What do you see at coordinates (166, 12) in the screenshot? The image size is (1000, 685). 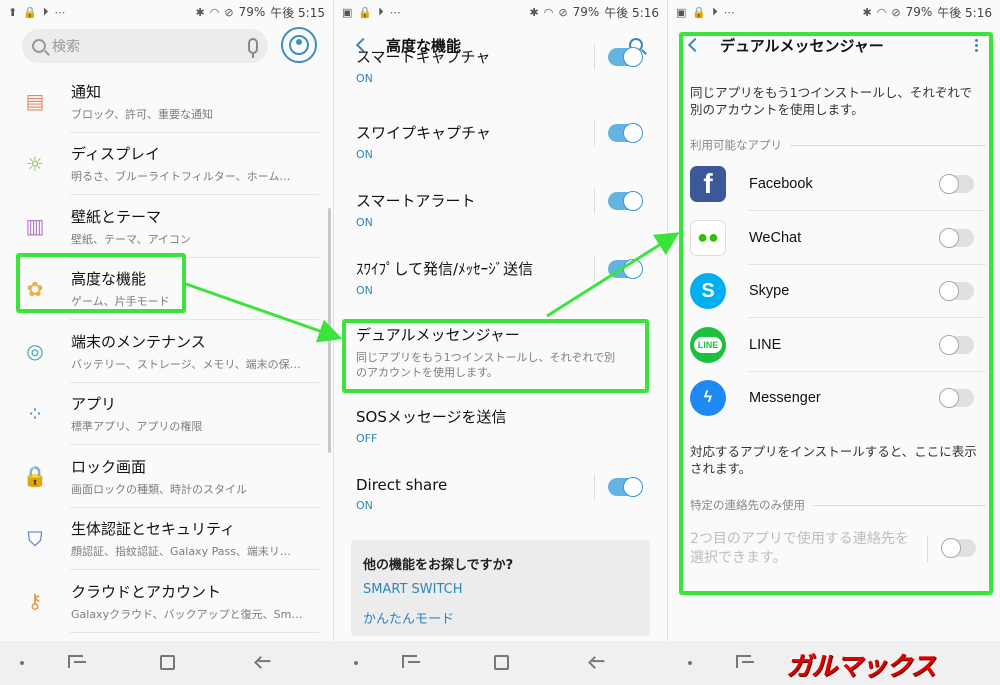 I see `status-bar: ⬆ 🔒 ⏵ ⋯ ✱ ◠ ⊘ 79% 午後 5:15` at bounding box center [166, 12].